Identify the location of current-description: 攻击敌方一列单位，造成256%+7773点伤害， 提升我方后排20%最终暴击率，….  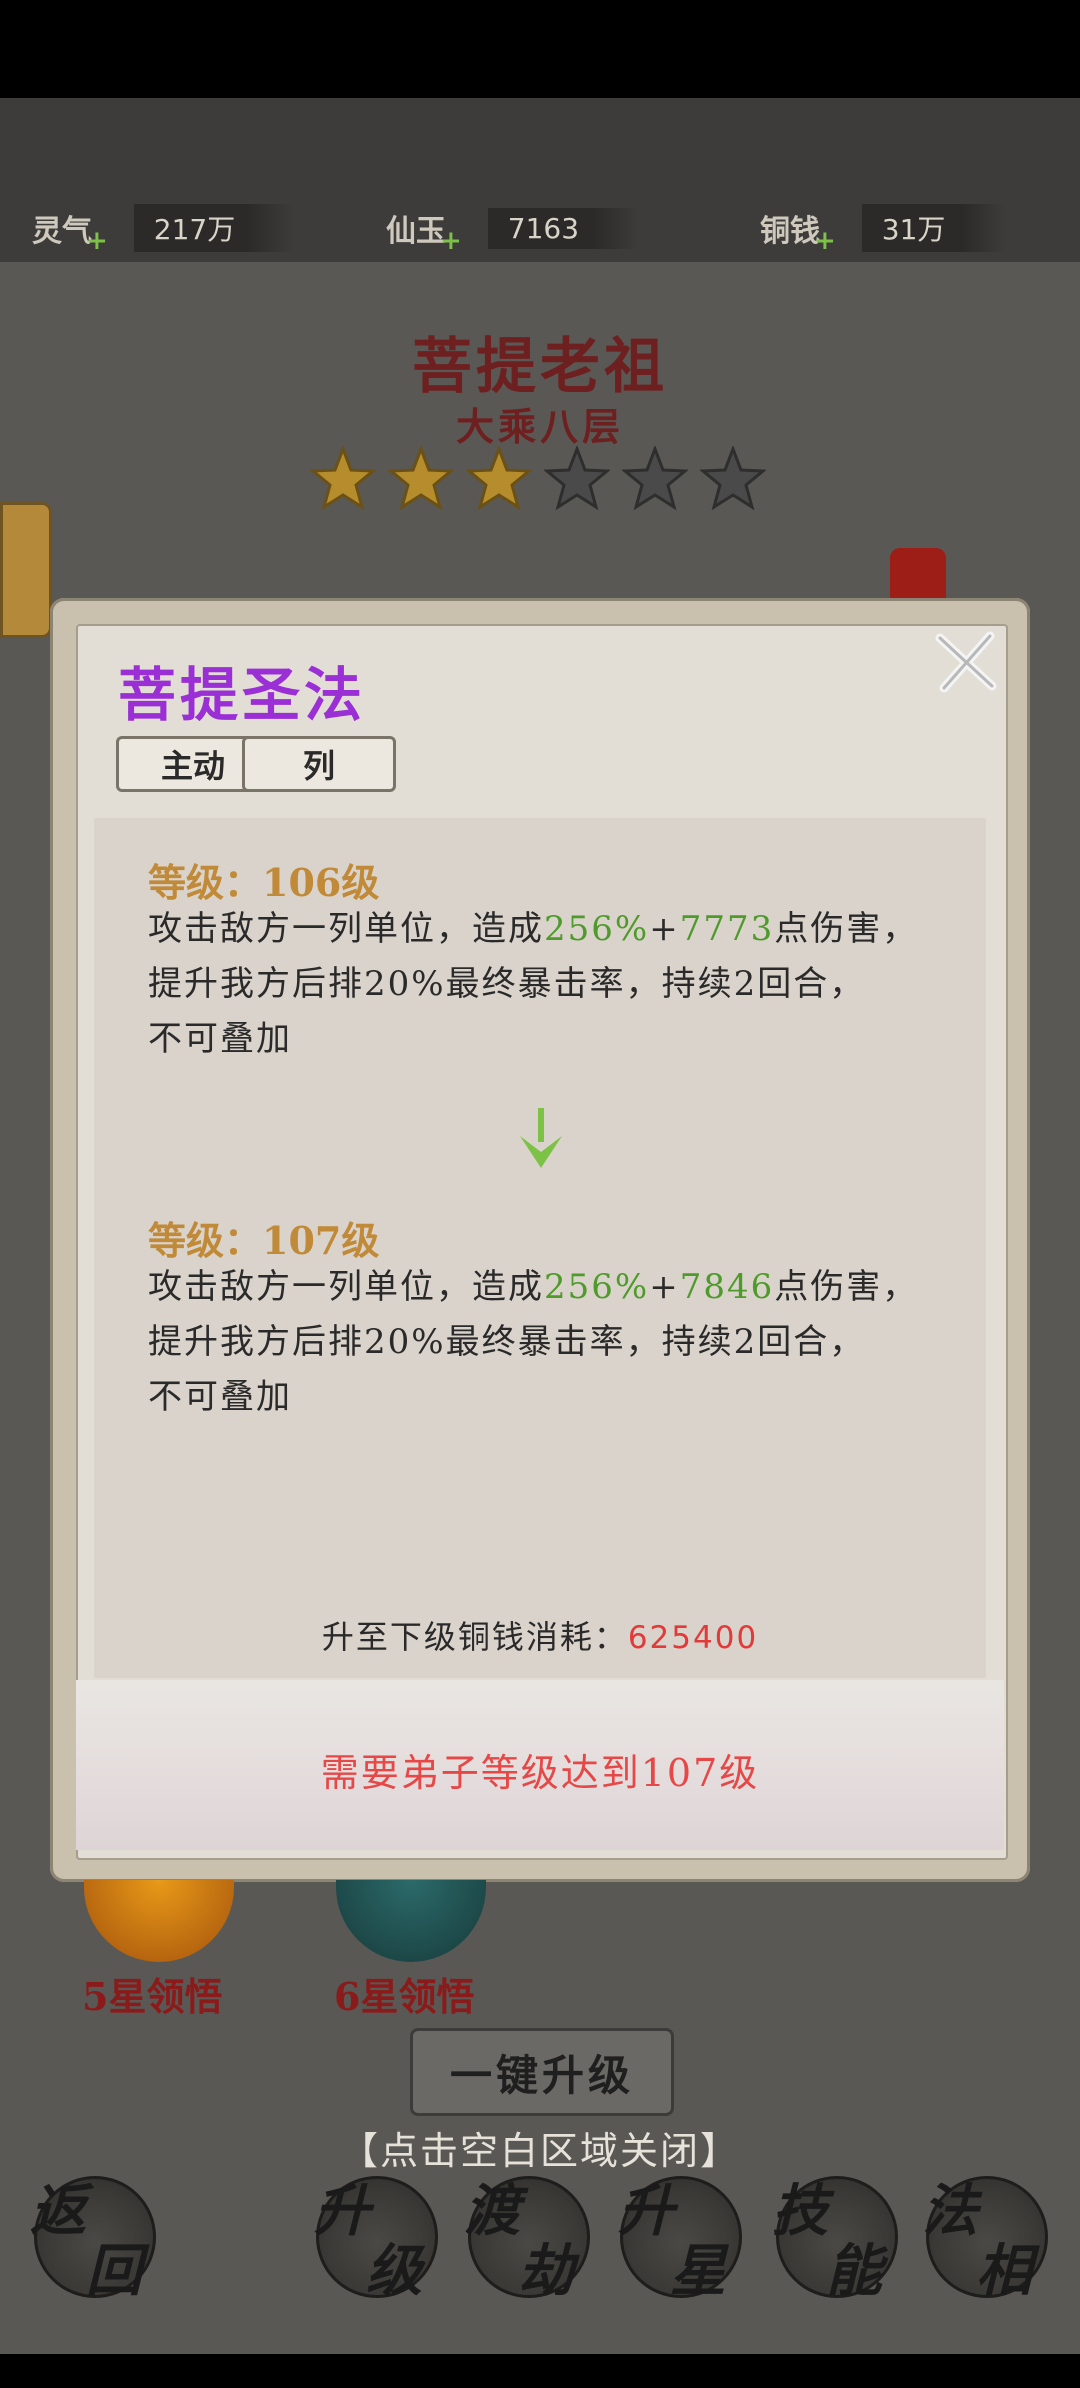
(533, 984).